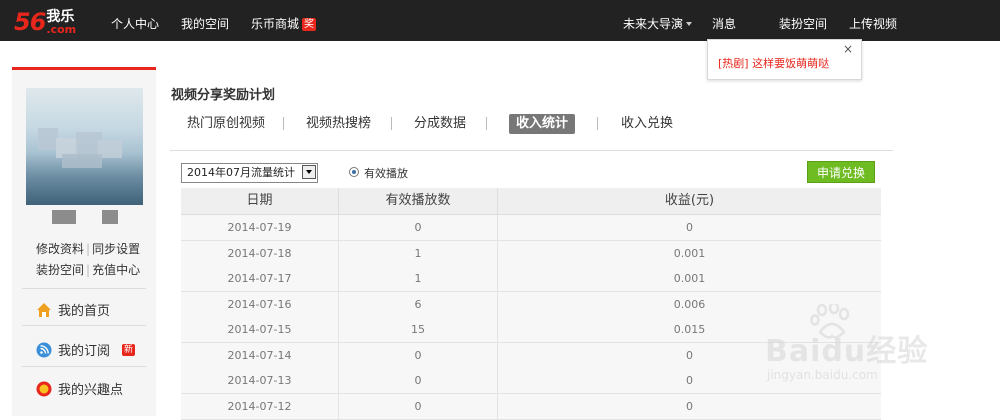  Describe the element at coordinates (260, 304) in the screenshot. I see `cell-date: 2014-07-16` at that location.